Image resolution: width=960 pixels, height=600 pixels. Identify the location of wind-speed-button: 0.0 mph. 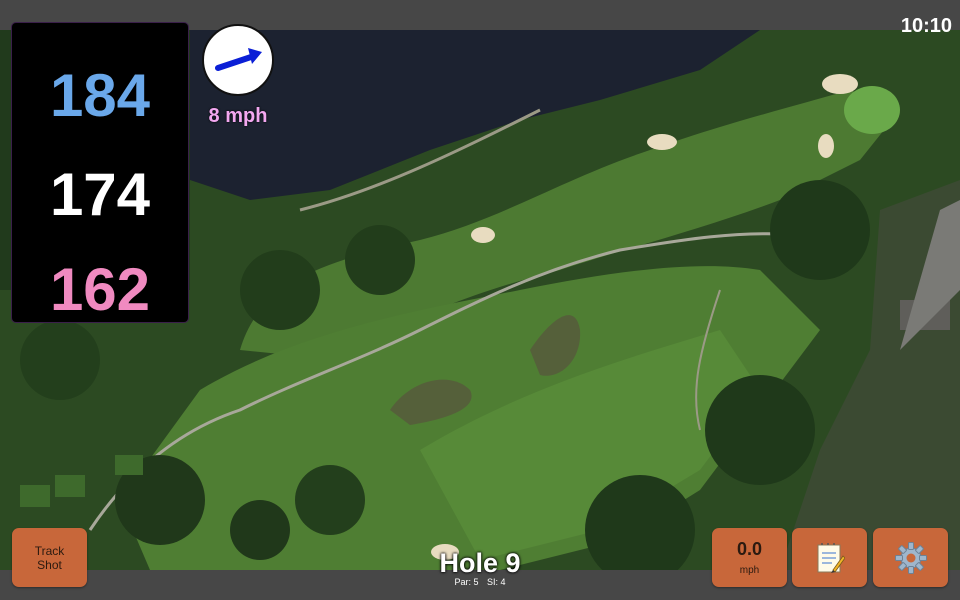
(749, 557).